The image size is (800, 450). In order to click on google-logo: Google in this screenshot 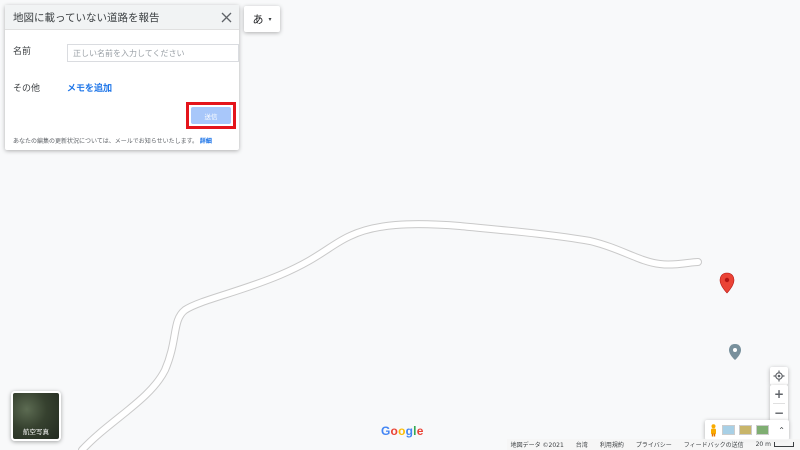, I will do `click(402, 431)`.